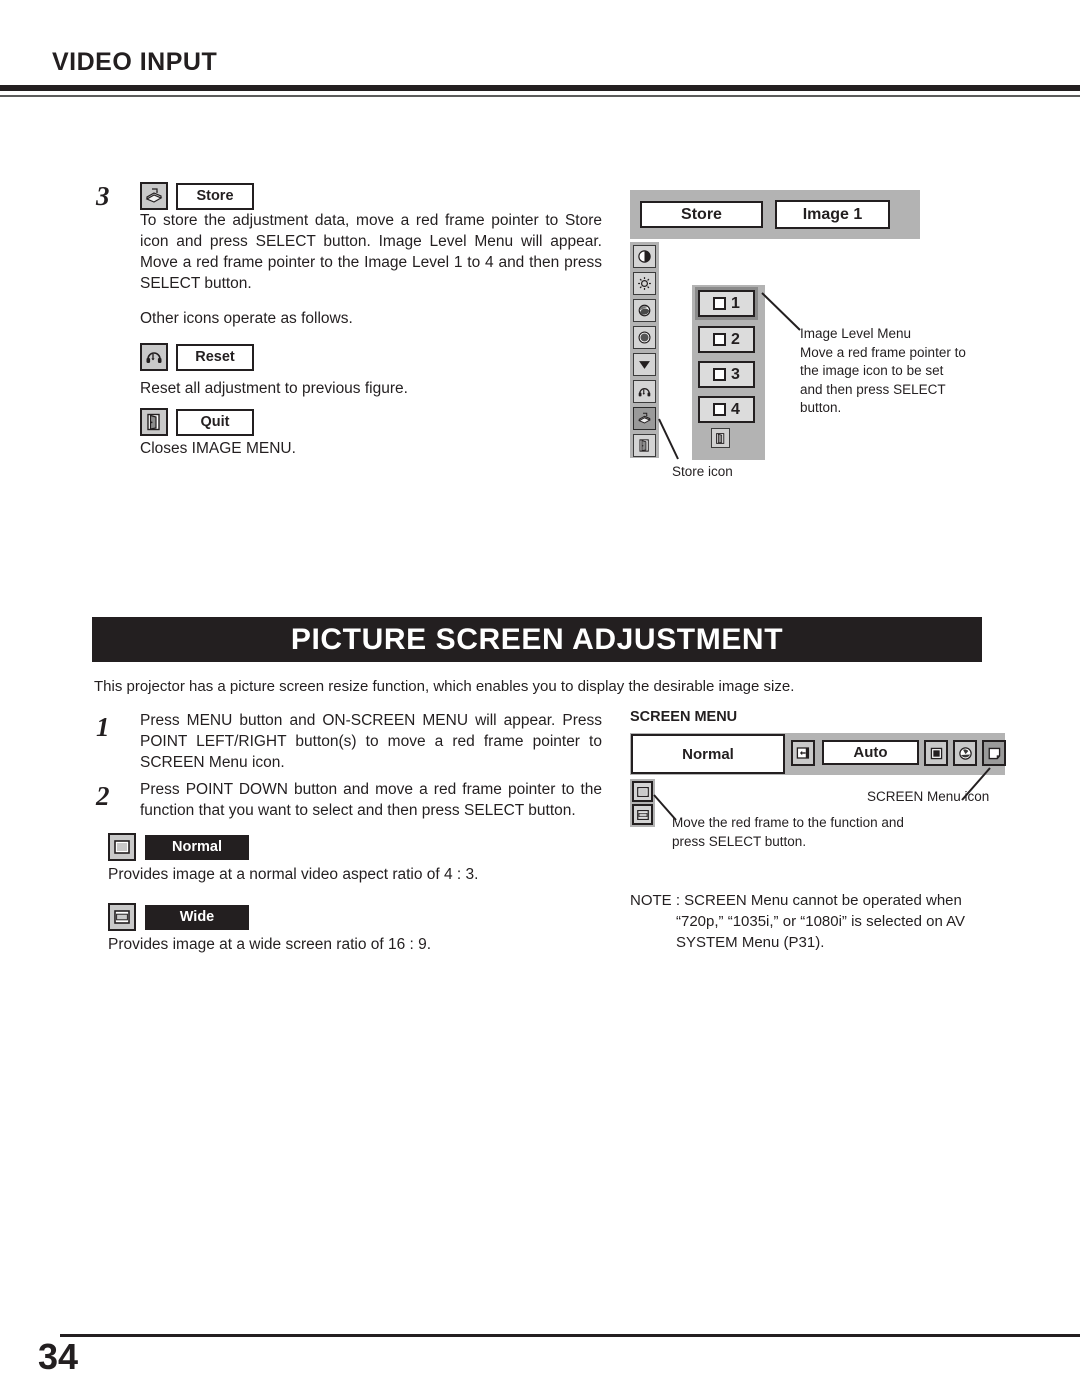  What do you see at coordinates (788, 822) in the screenshot?
I see `callout-line: Move the red frame to the function and` at bounding box center [788, 822].